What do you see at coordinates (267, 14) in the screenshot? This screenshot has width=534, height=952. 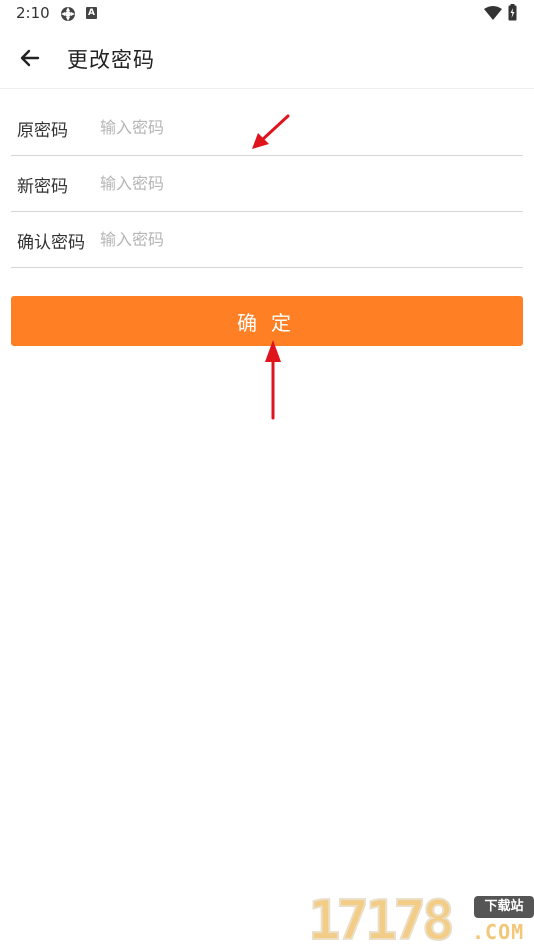 I see `status-bar: 2:10 A` at bounding box center [267, 14].